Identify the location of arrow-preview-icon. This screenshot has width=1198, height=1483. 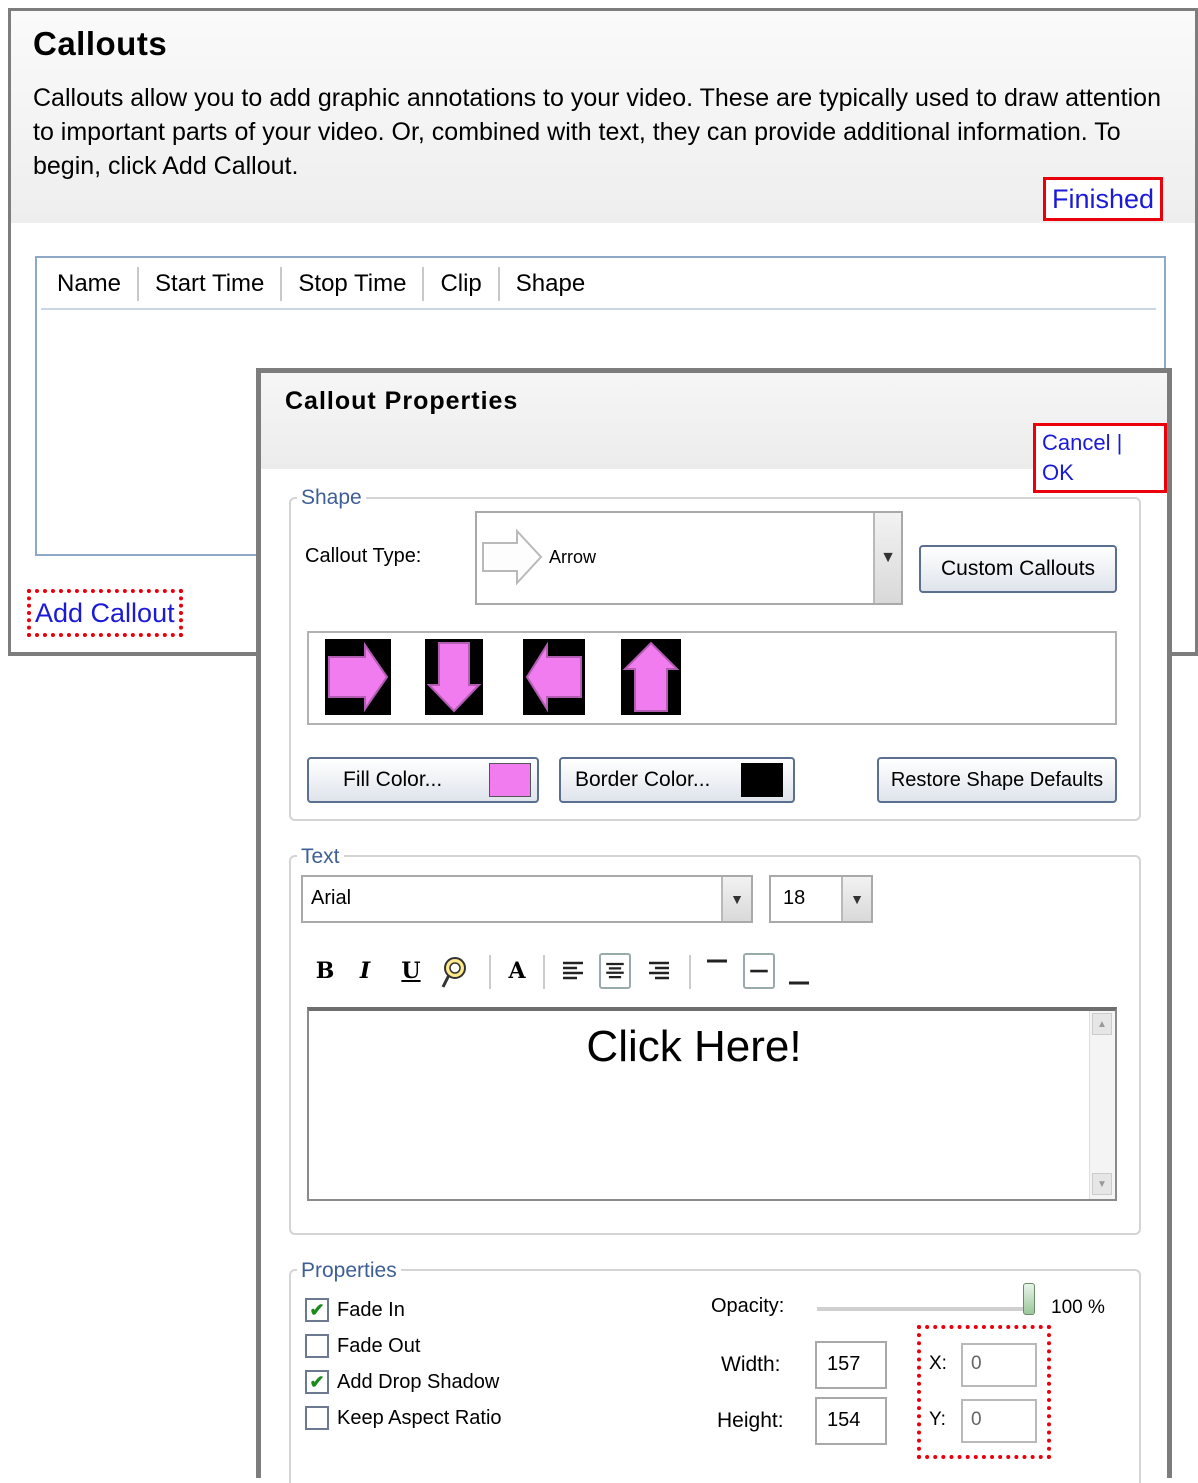
(512, 557).